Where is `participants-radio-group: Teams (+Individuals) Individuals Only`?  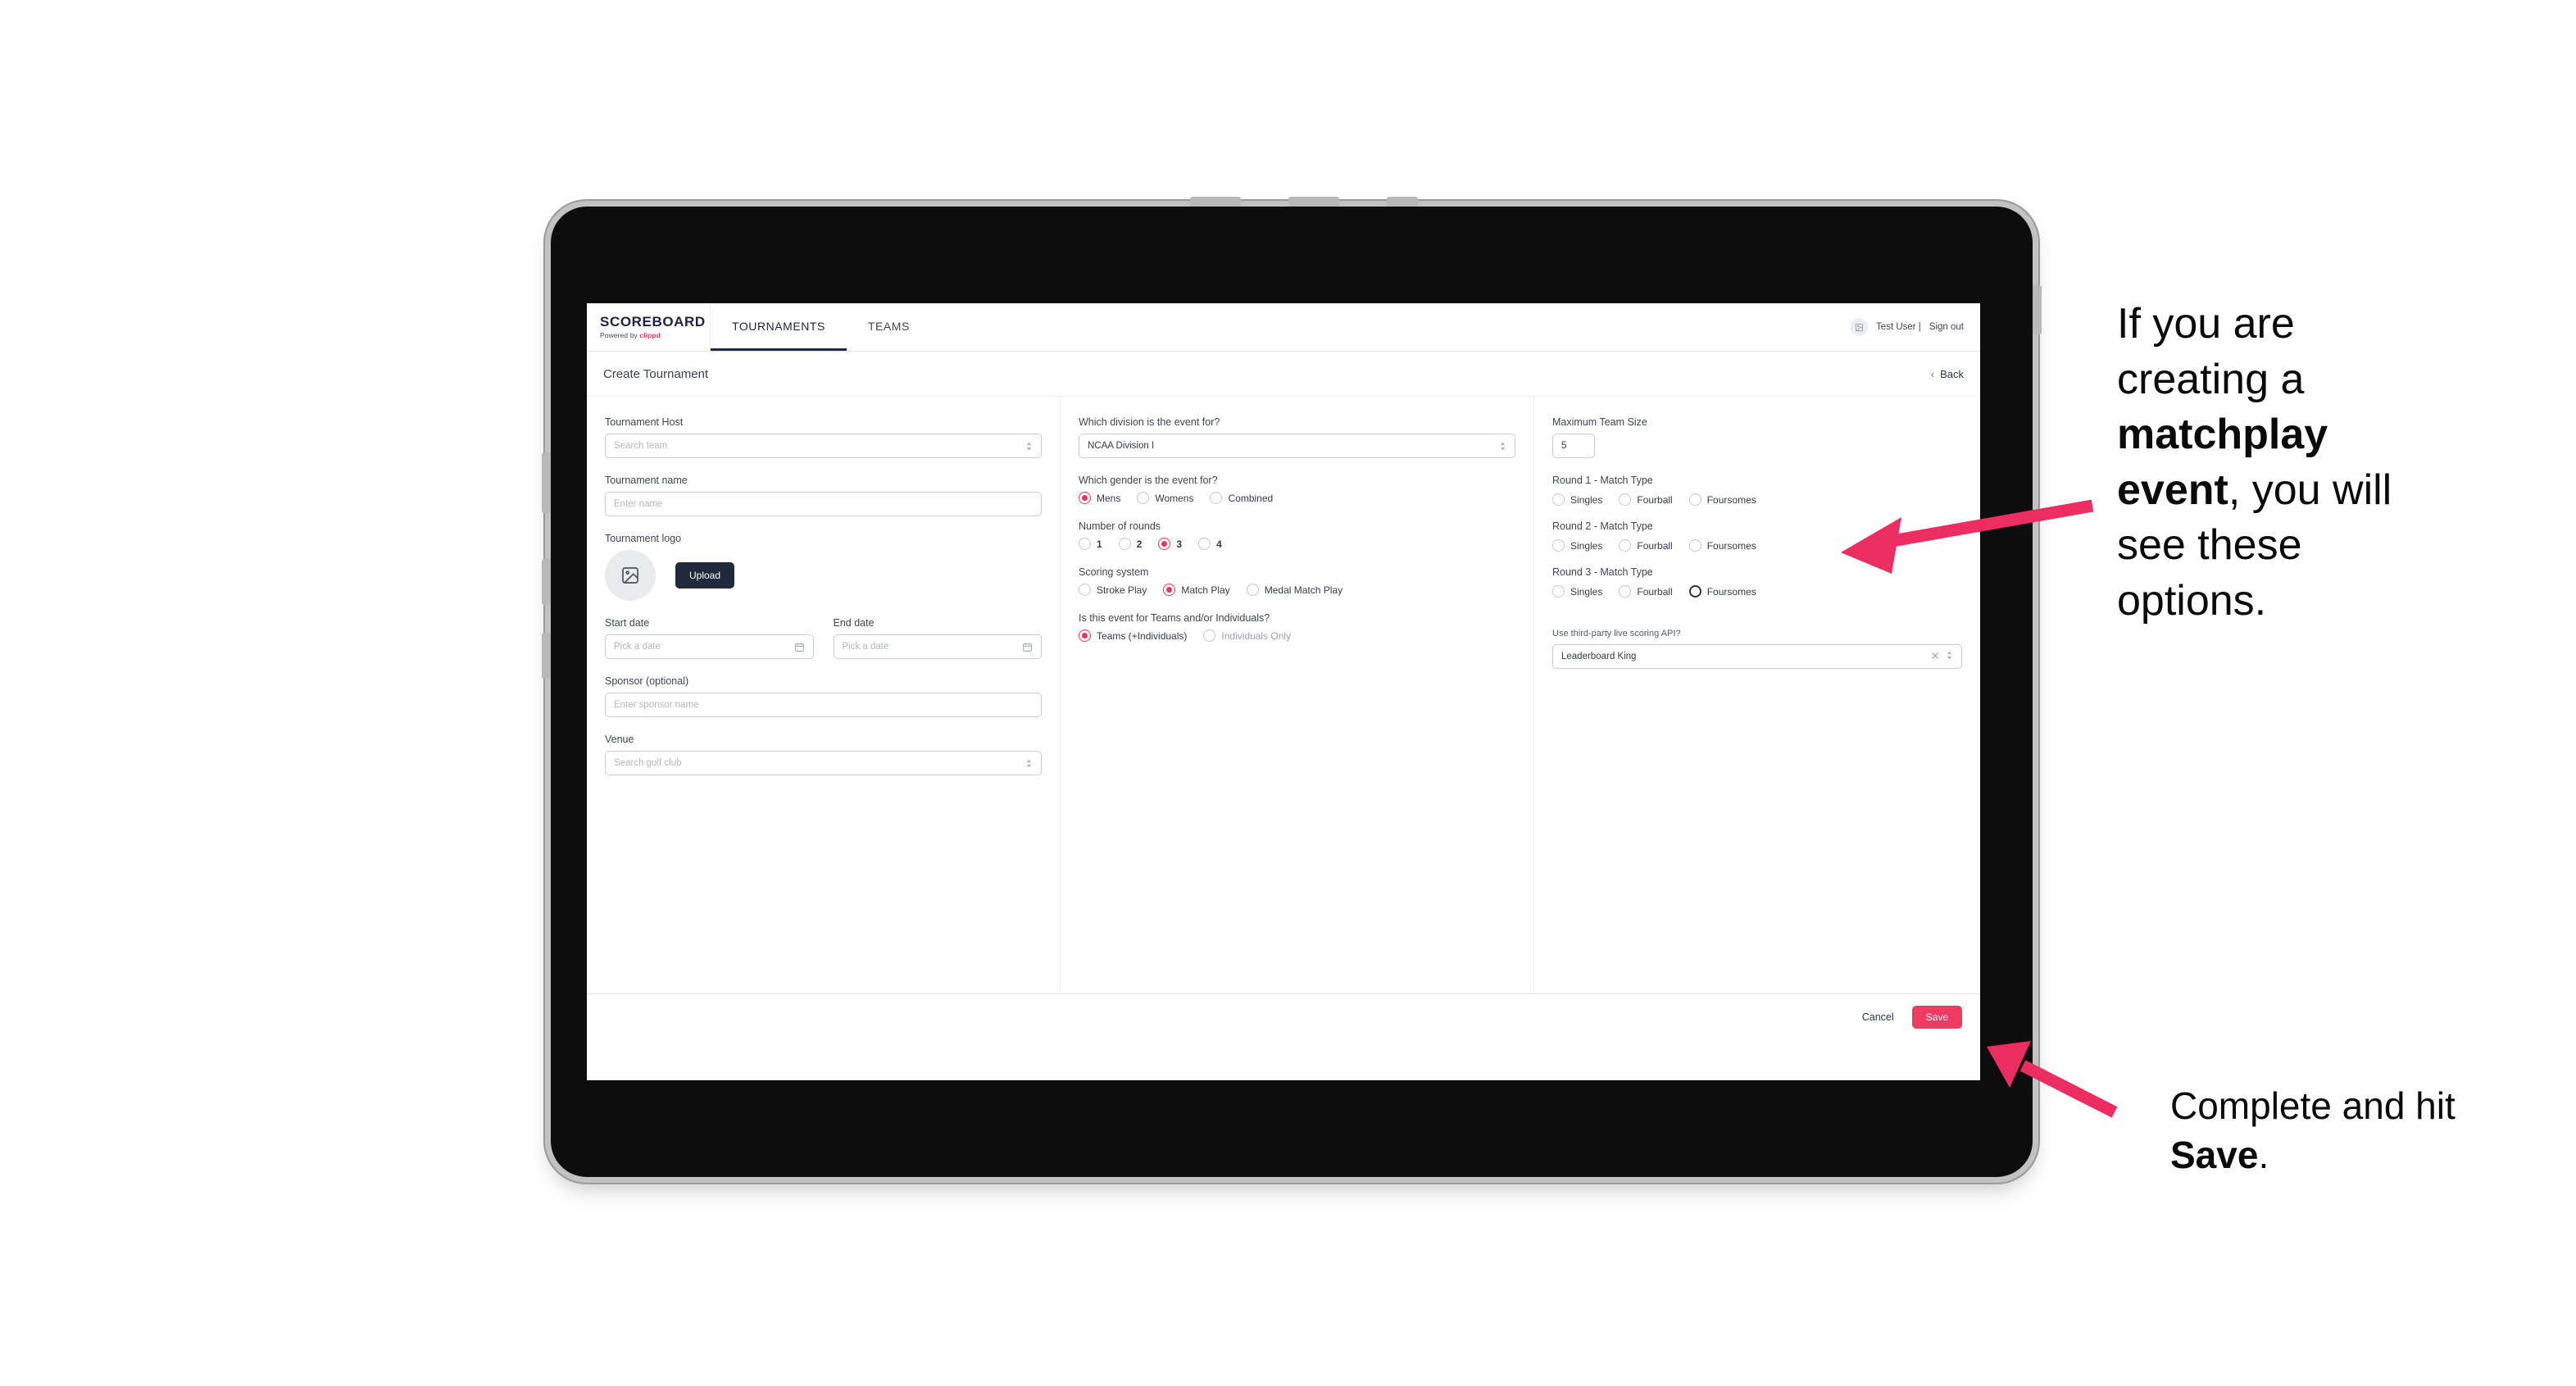 participants-radio-group: Teams (+Individuals) Individuals Only is located at coordinates (1297, 635).